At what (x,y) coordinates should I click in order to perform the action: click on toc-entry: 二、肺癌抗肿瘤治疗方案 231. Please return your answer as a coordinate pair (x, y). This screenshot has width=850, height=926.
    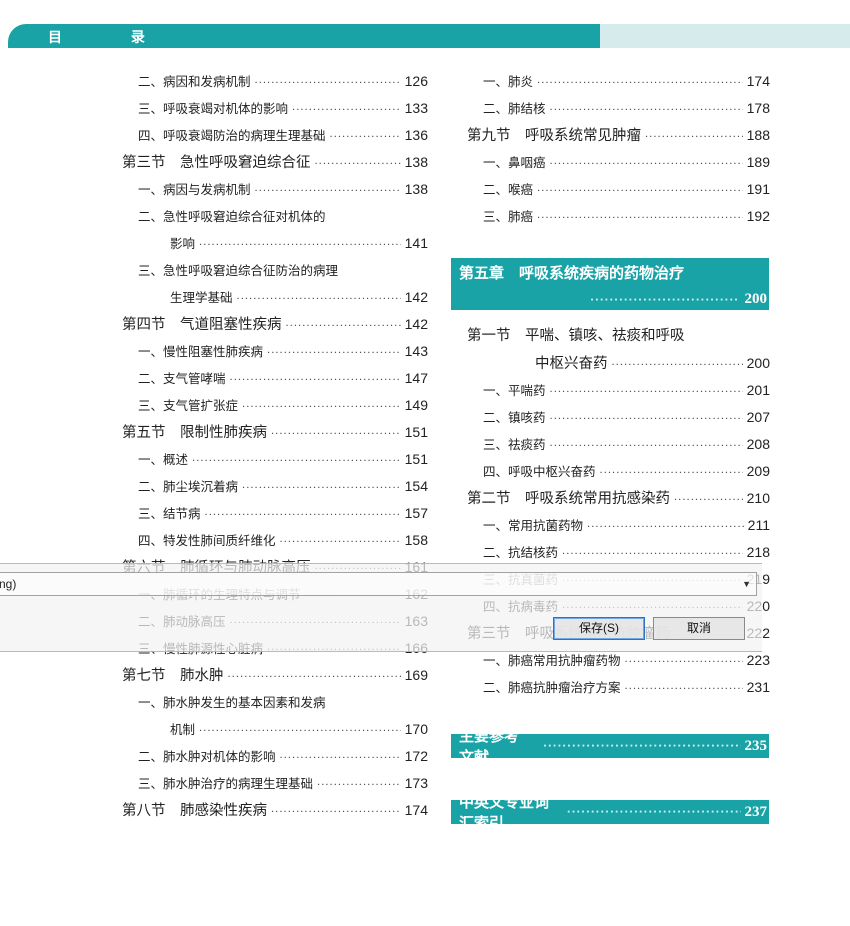
    Looking at the image, I should click on (618, 687).